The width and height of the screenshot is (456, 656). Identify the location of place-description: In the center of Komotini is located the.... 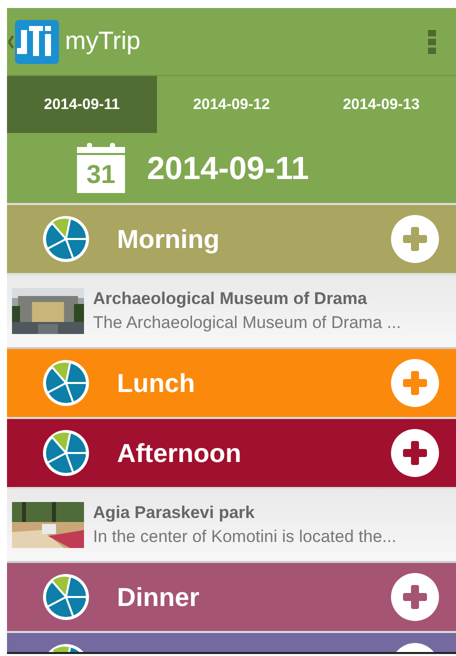
(244, 537).